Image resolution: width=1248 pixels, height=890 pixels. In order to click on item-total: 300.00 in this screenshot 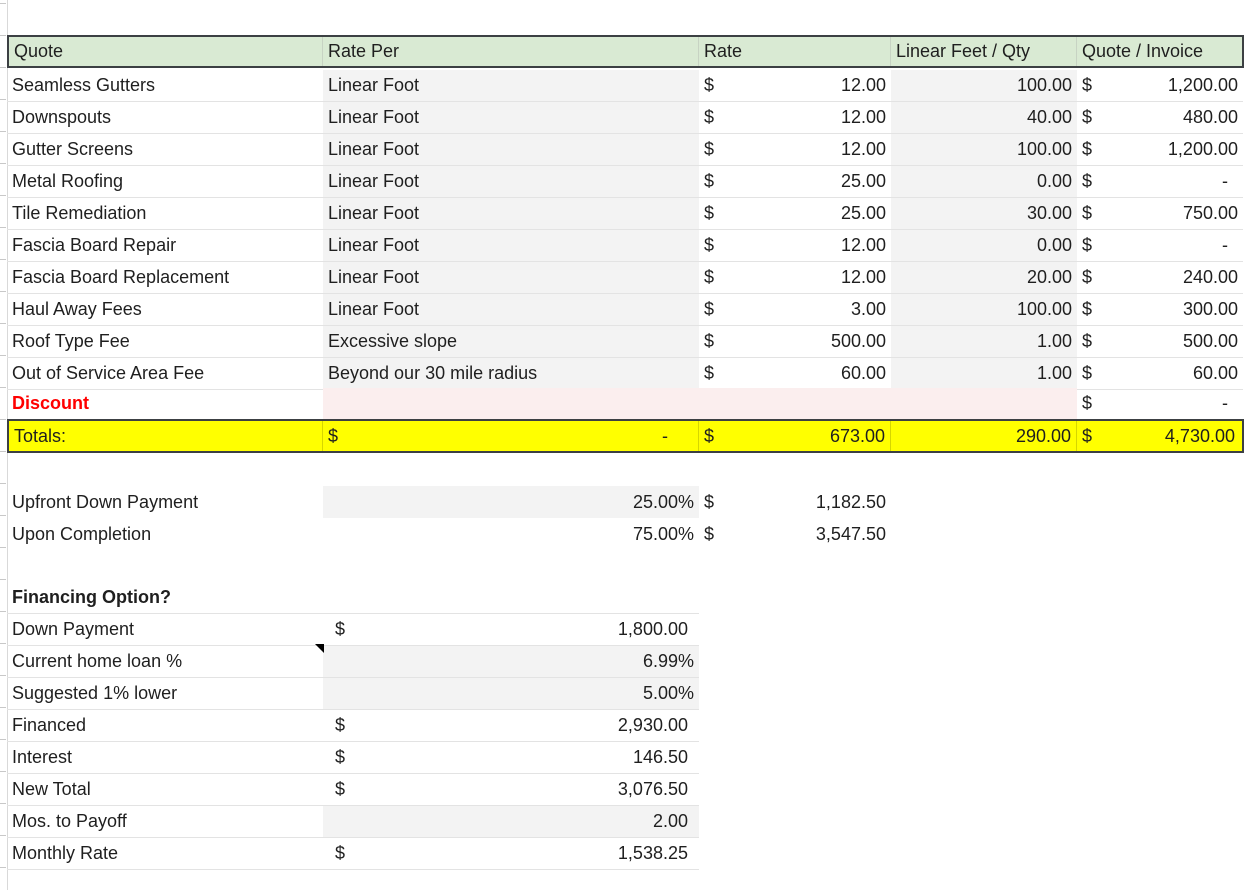, I will do `click(1175, 310)`.